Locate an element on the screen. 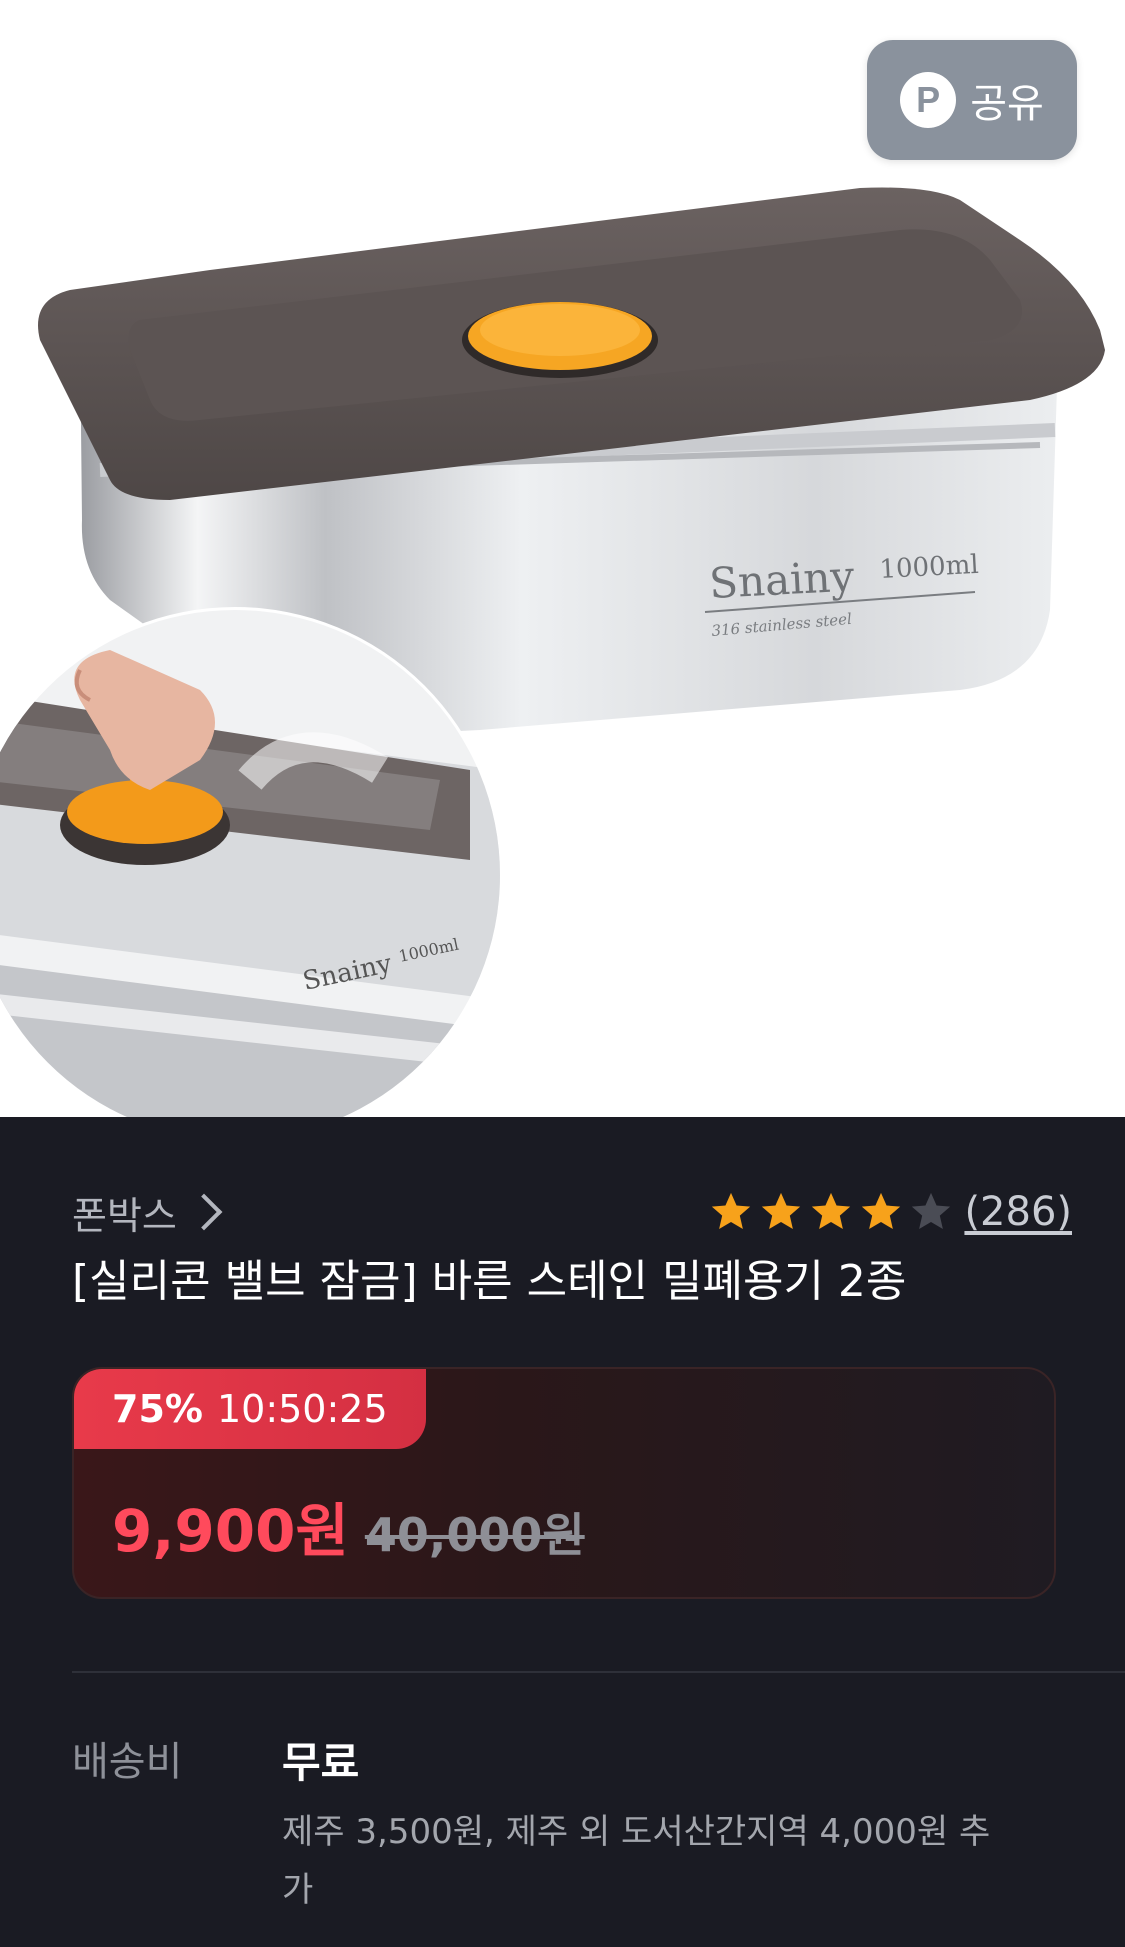  sale-price: 9,900원 is located at coordinates (230, 1531).